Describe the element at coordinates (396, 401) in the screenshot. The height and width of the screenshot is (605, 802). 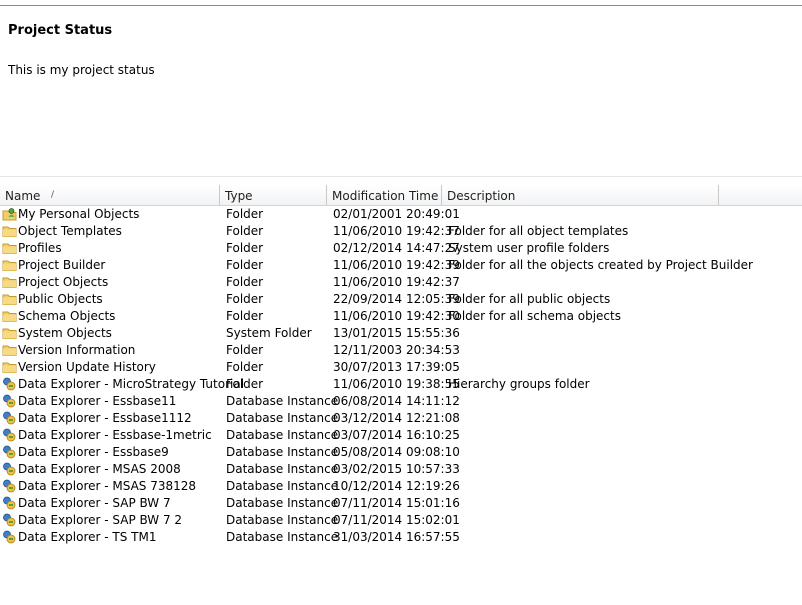
I see `item-modification-time: 06/08/2014 14:11:12` at that location.